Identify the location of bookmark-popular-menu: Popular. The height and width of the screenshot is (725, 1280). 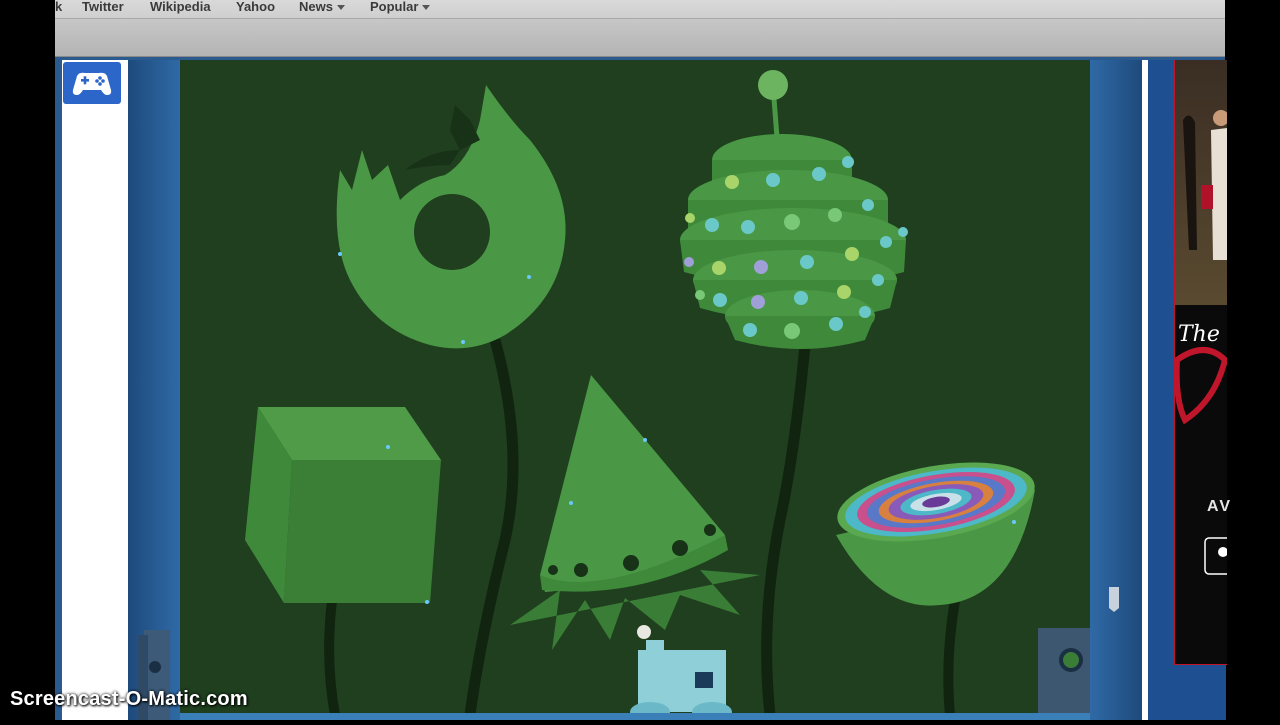
(400, 8).